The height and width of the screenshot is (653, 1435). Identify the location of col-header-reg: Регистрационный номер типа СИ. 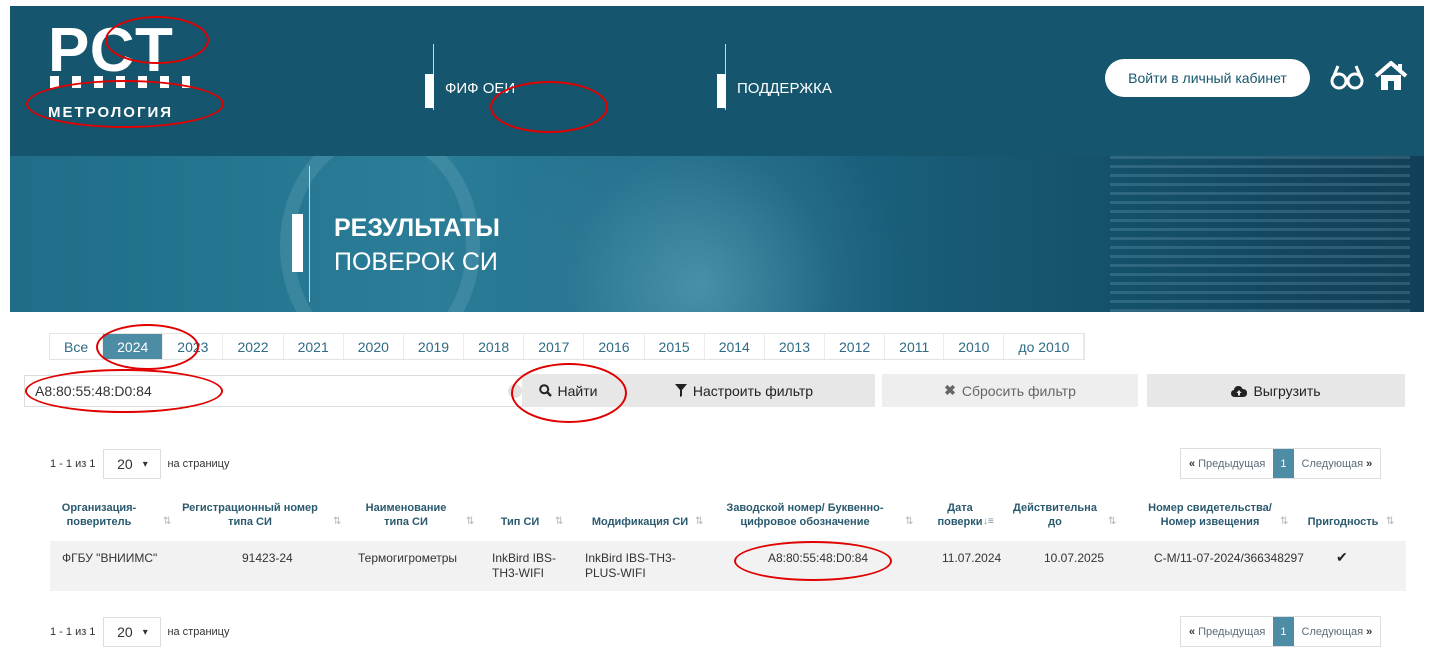
(250, 515).